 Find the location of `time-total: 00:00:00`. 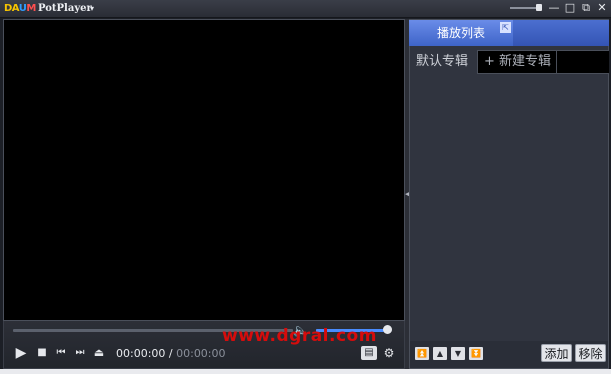

time-total: 00:00:00 is located at coordinates (201, 353).